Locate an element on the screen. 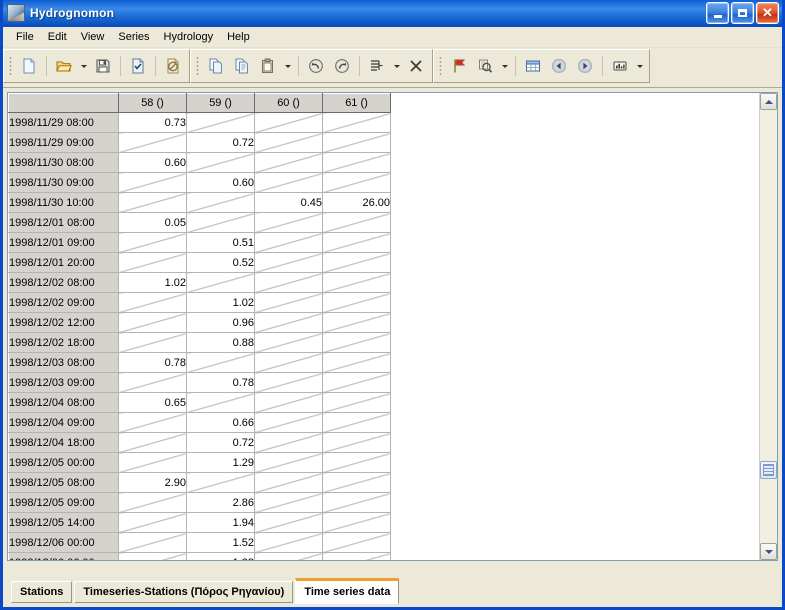 This screenshot has width=785, height=610. open-folder-dropdown-icon is located at coordinates (83, 66).